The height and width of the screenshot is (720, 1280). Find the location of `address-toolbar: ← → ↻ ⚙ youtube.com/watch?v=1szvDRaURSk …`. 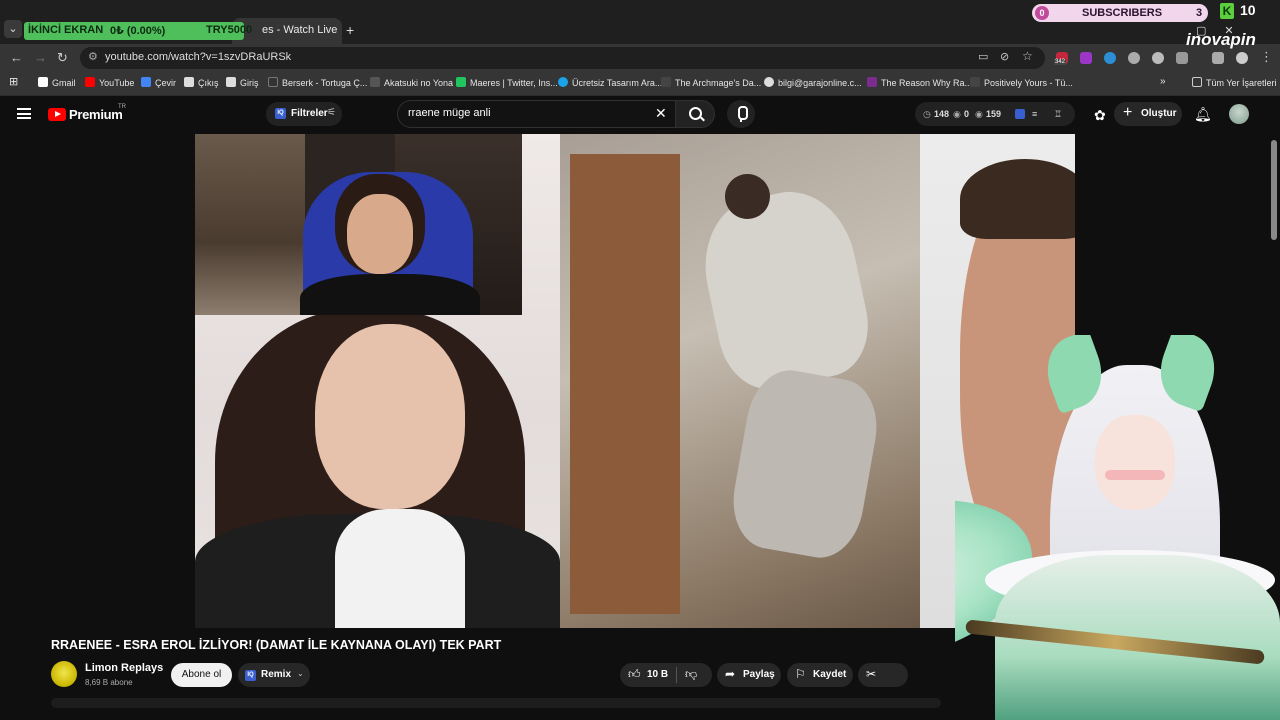

address-toolbar: ← → ↻ ⚙ youtube.com/watch?v=1szvDRaURSk … is located at coordinates (640, 58).